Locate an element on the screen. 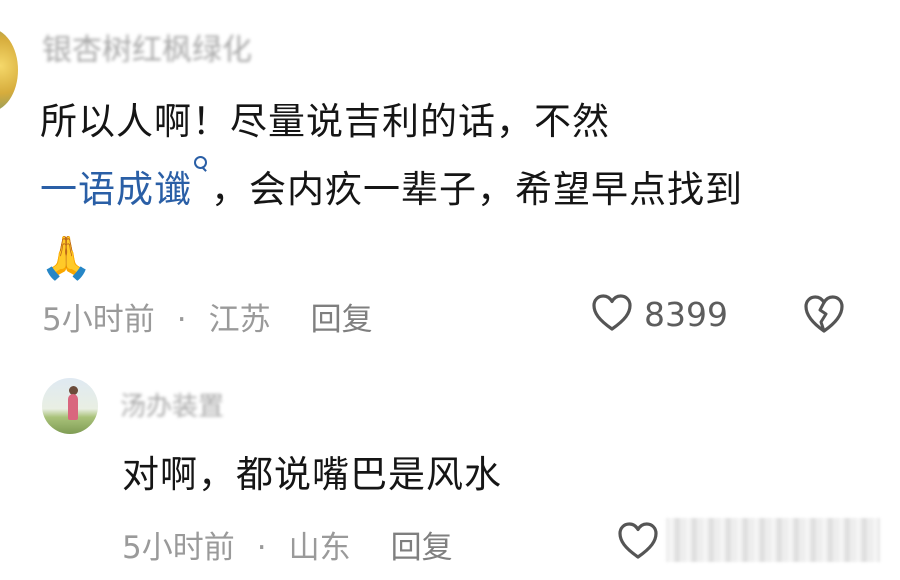 The height and width of the screenshot is (580, 900). comment-username: 银杏树红枫绿化 is located at coordinates (147, 45).